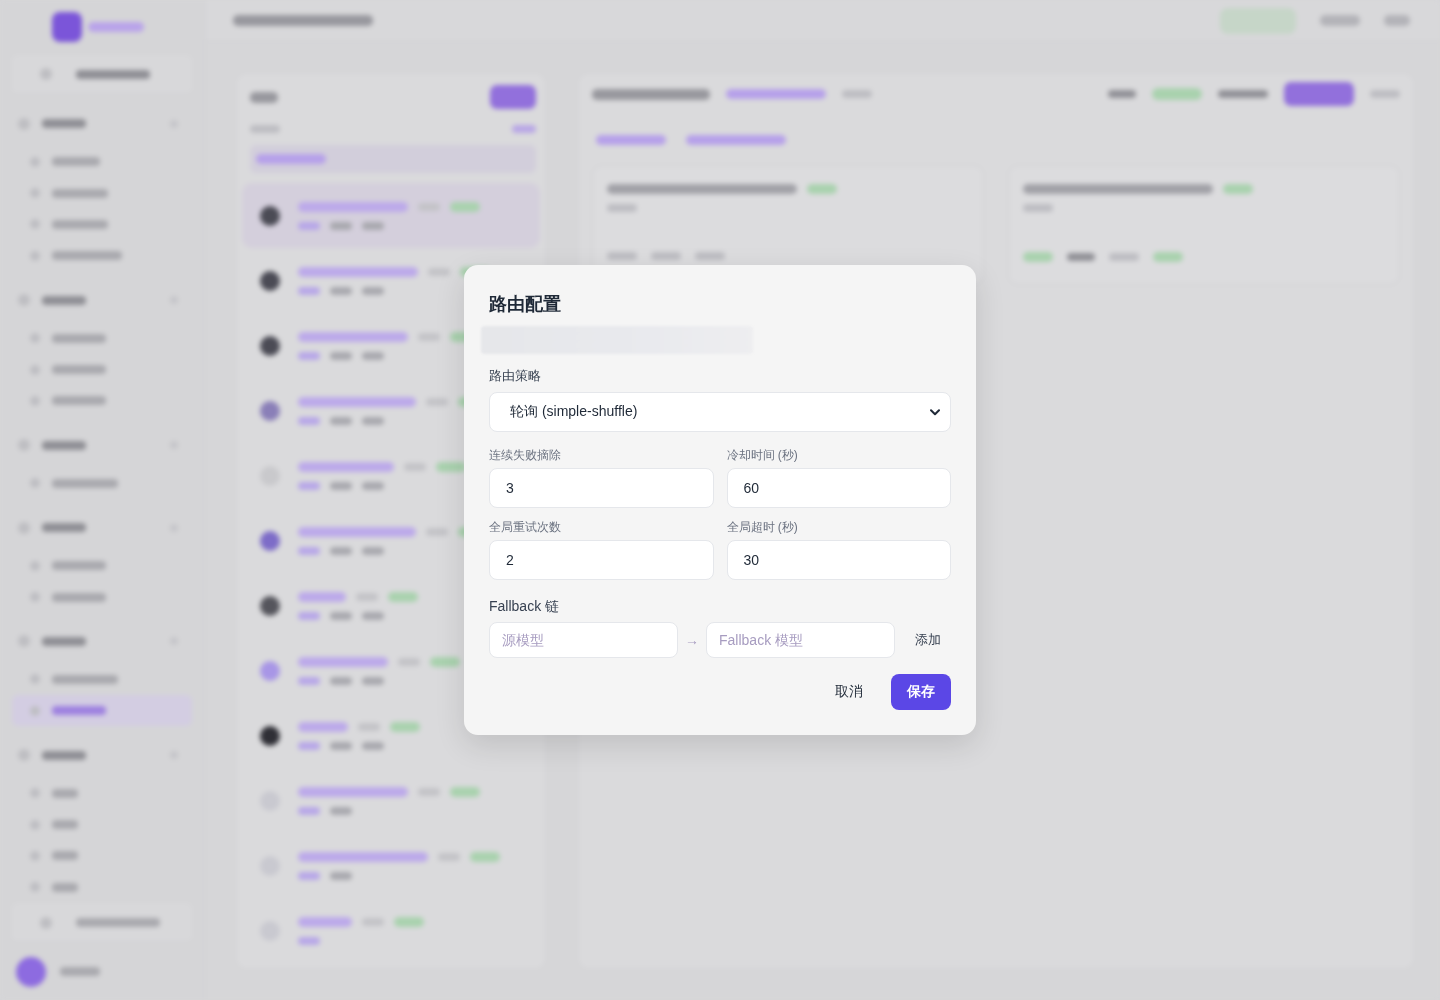  Describe the element at coordinates (762, 455) in the screenshot. I see `field-label: 冷却时间 (秒)` at that location.